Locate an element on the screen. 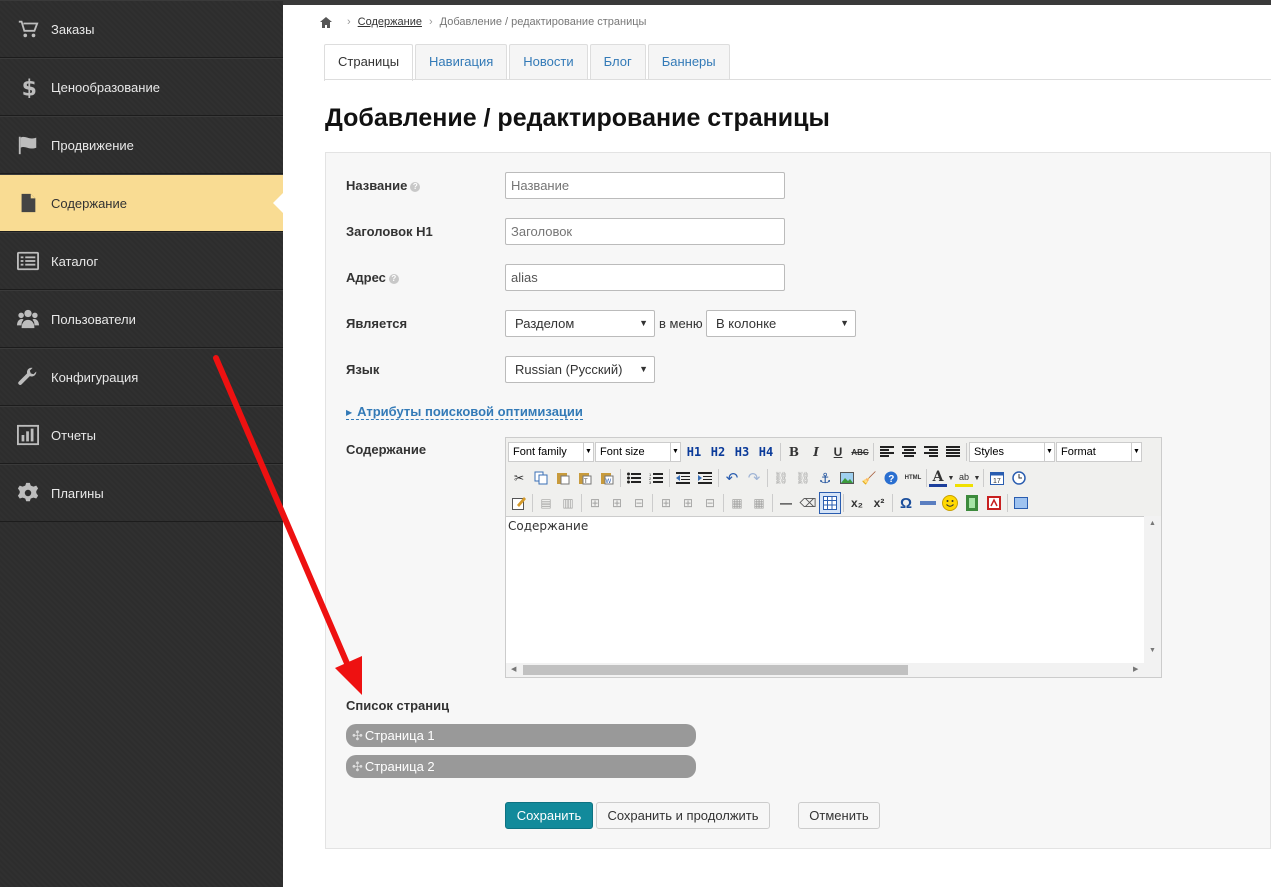 The image size is (1271, 887). delete-row-icon: ⊟ is located at coordinates (639, 503).